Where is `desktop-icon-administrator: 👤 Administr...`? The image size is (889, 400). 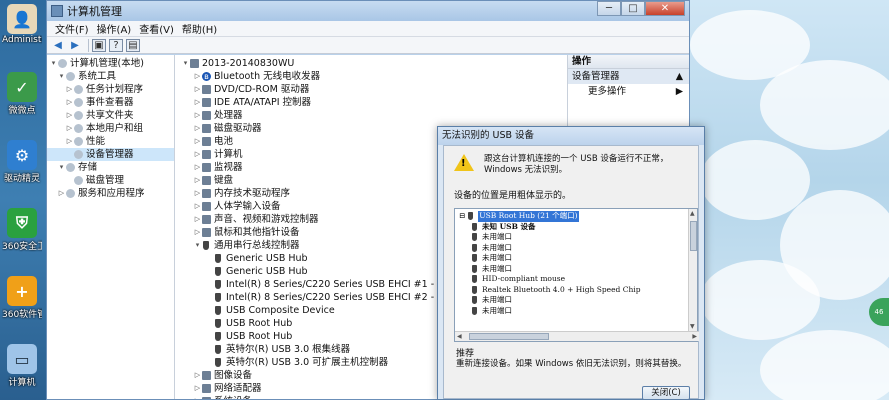
desktop-icon-administrator: 👤 Administr... is located at coordinates (22, 24).